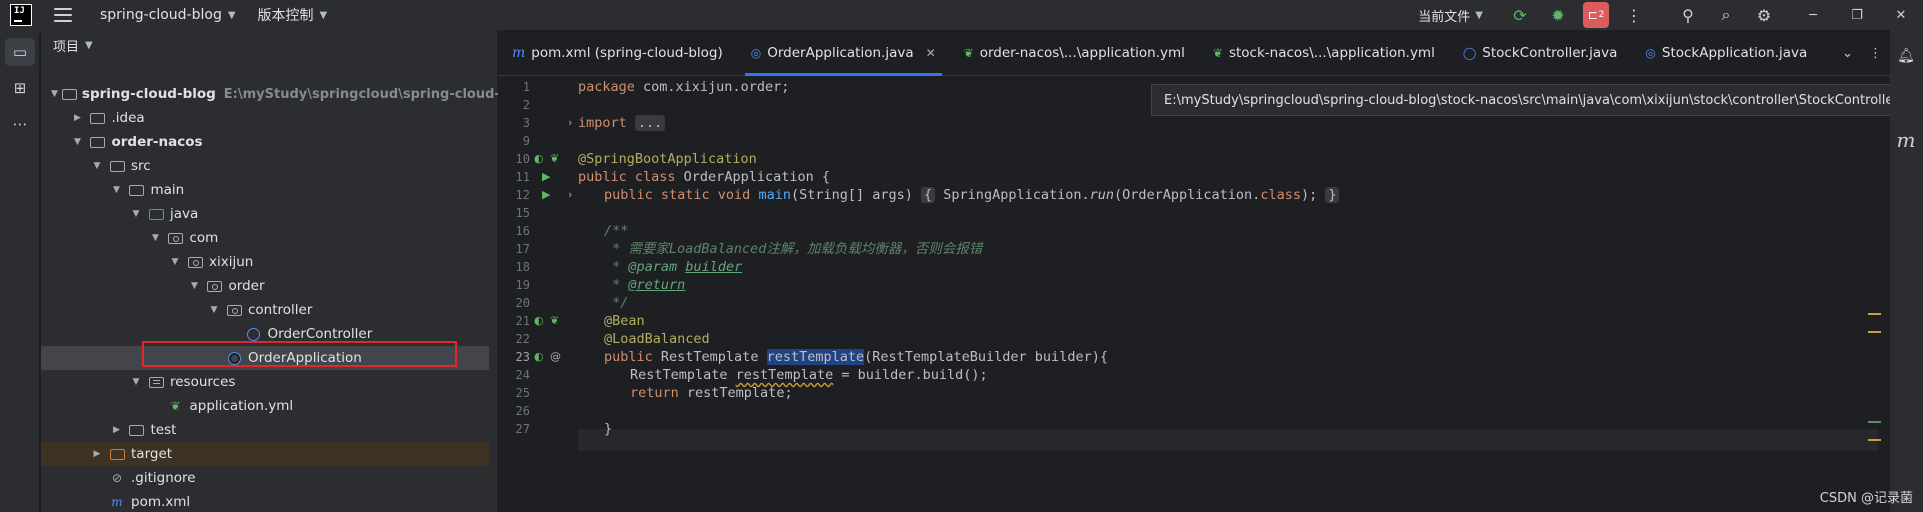 The image size is (1923, 512). Describe the element at coordinates (203, 382) in the screenshot. I see `tree-item-label: resources` at that location.